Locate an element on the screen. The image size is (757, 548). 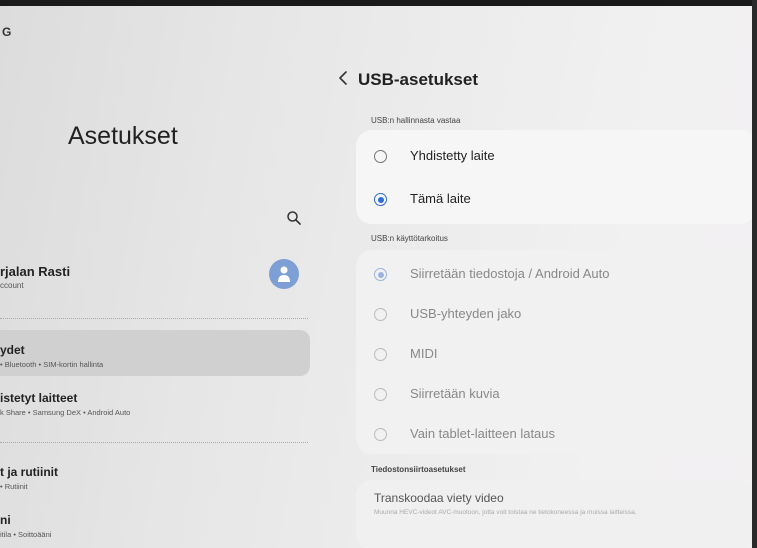
usb-settings-title: USB-asetukset is located at coordinates (418, 79).